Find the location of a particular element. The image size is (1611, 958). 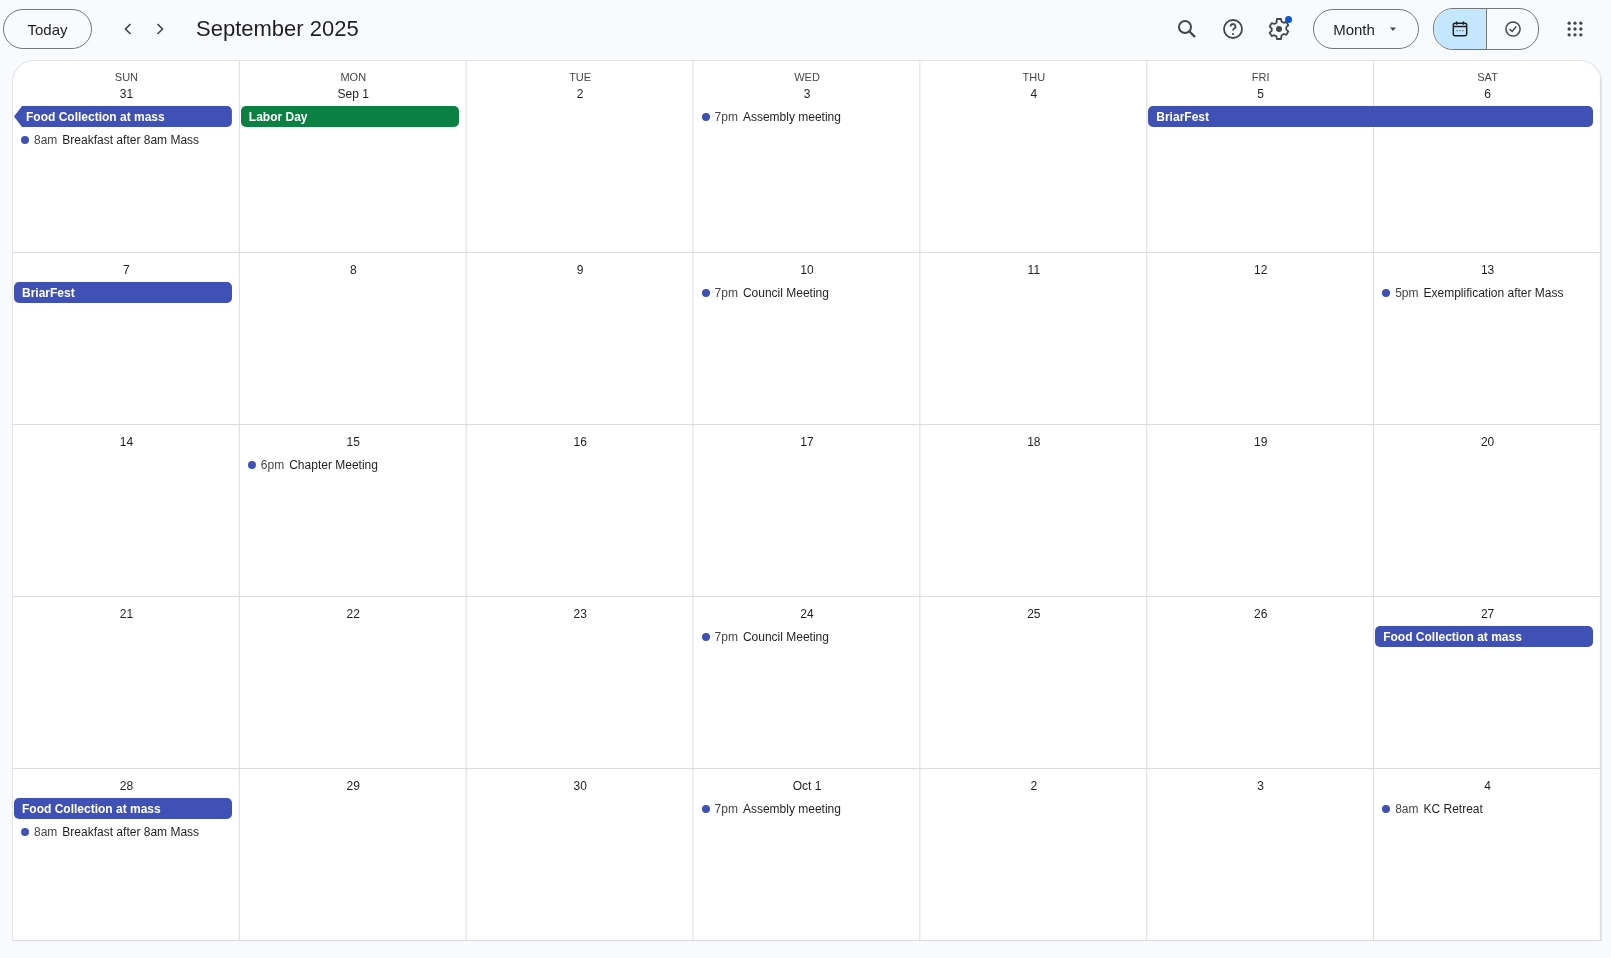

date-label: 14 is located at coordinates (126, 442).